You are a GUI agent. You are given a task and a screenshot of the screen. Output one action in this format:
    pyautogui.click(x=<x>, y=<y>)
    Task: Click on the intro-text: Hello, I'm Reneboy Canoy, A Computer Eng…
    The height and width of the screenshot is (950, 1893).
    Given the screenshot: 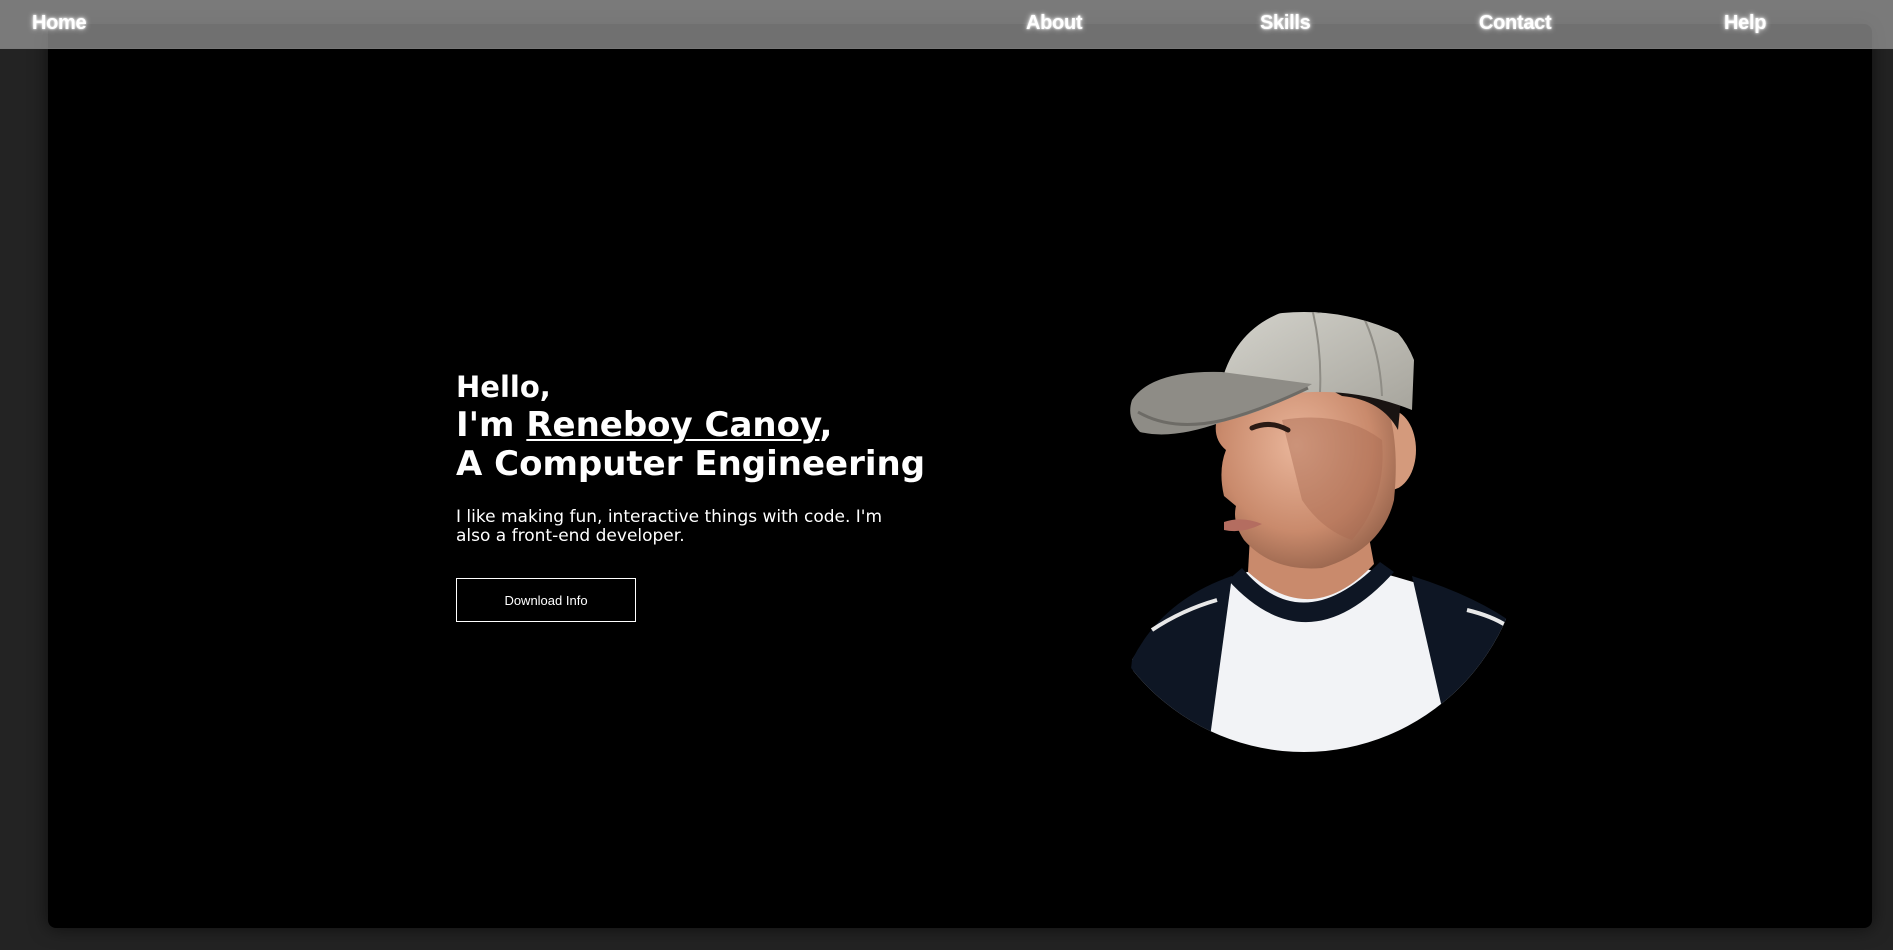 What is the action you would take?
    pyautogui.click(x=691, y=457)
    